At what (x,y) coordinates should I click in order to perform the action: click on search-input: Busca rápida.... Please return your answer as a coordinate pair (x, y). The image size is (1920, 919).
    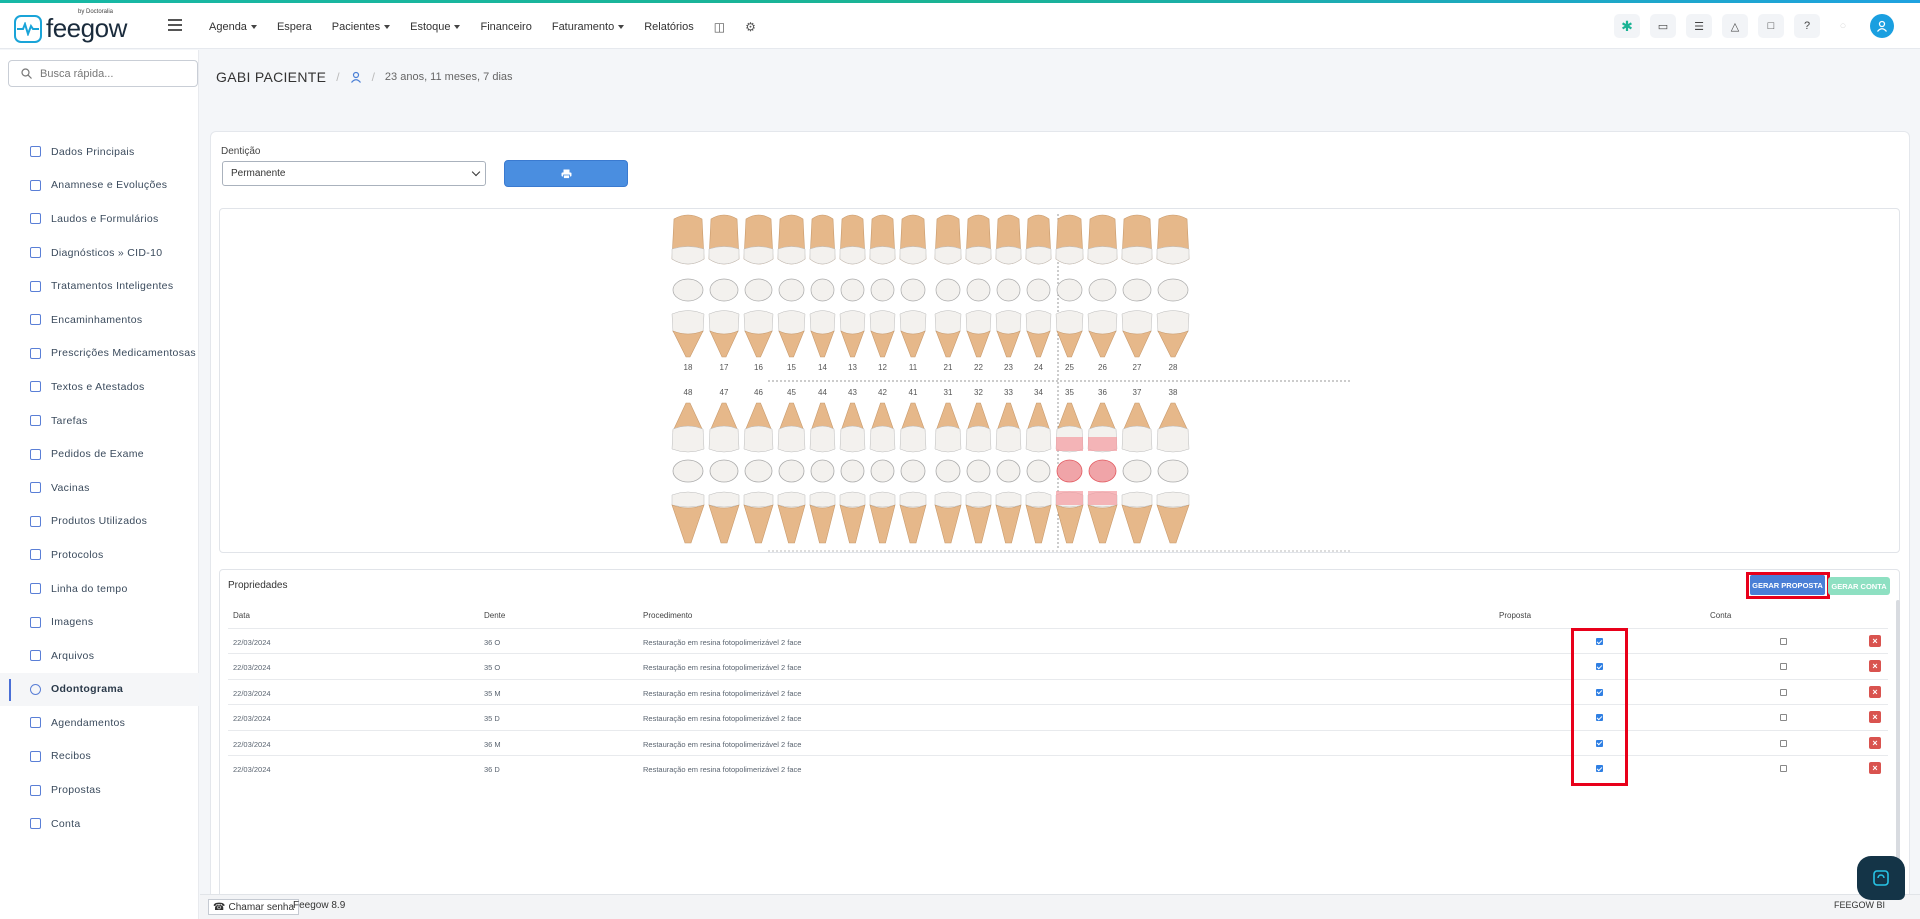
    Looking at the image, I should click on (103, 73).